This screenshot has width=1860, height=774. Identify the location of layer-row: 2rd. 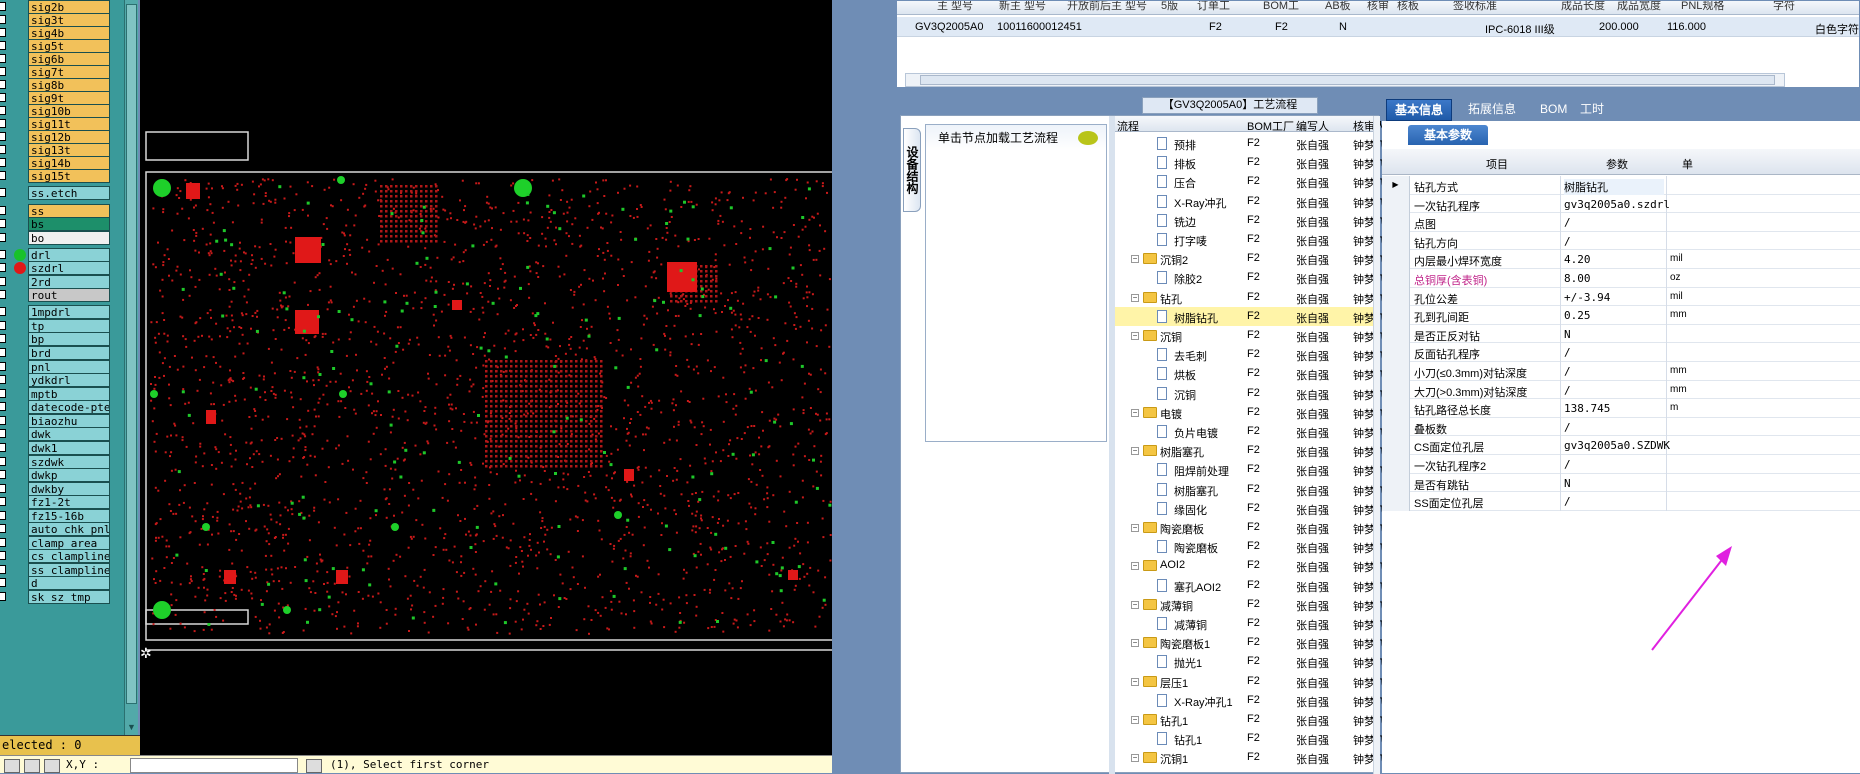
(56, 282).